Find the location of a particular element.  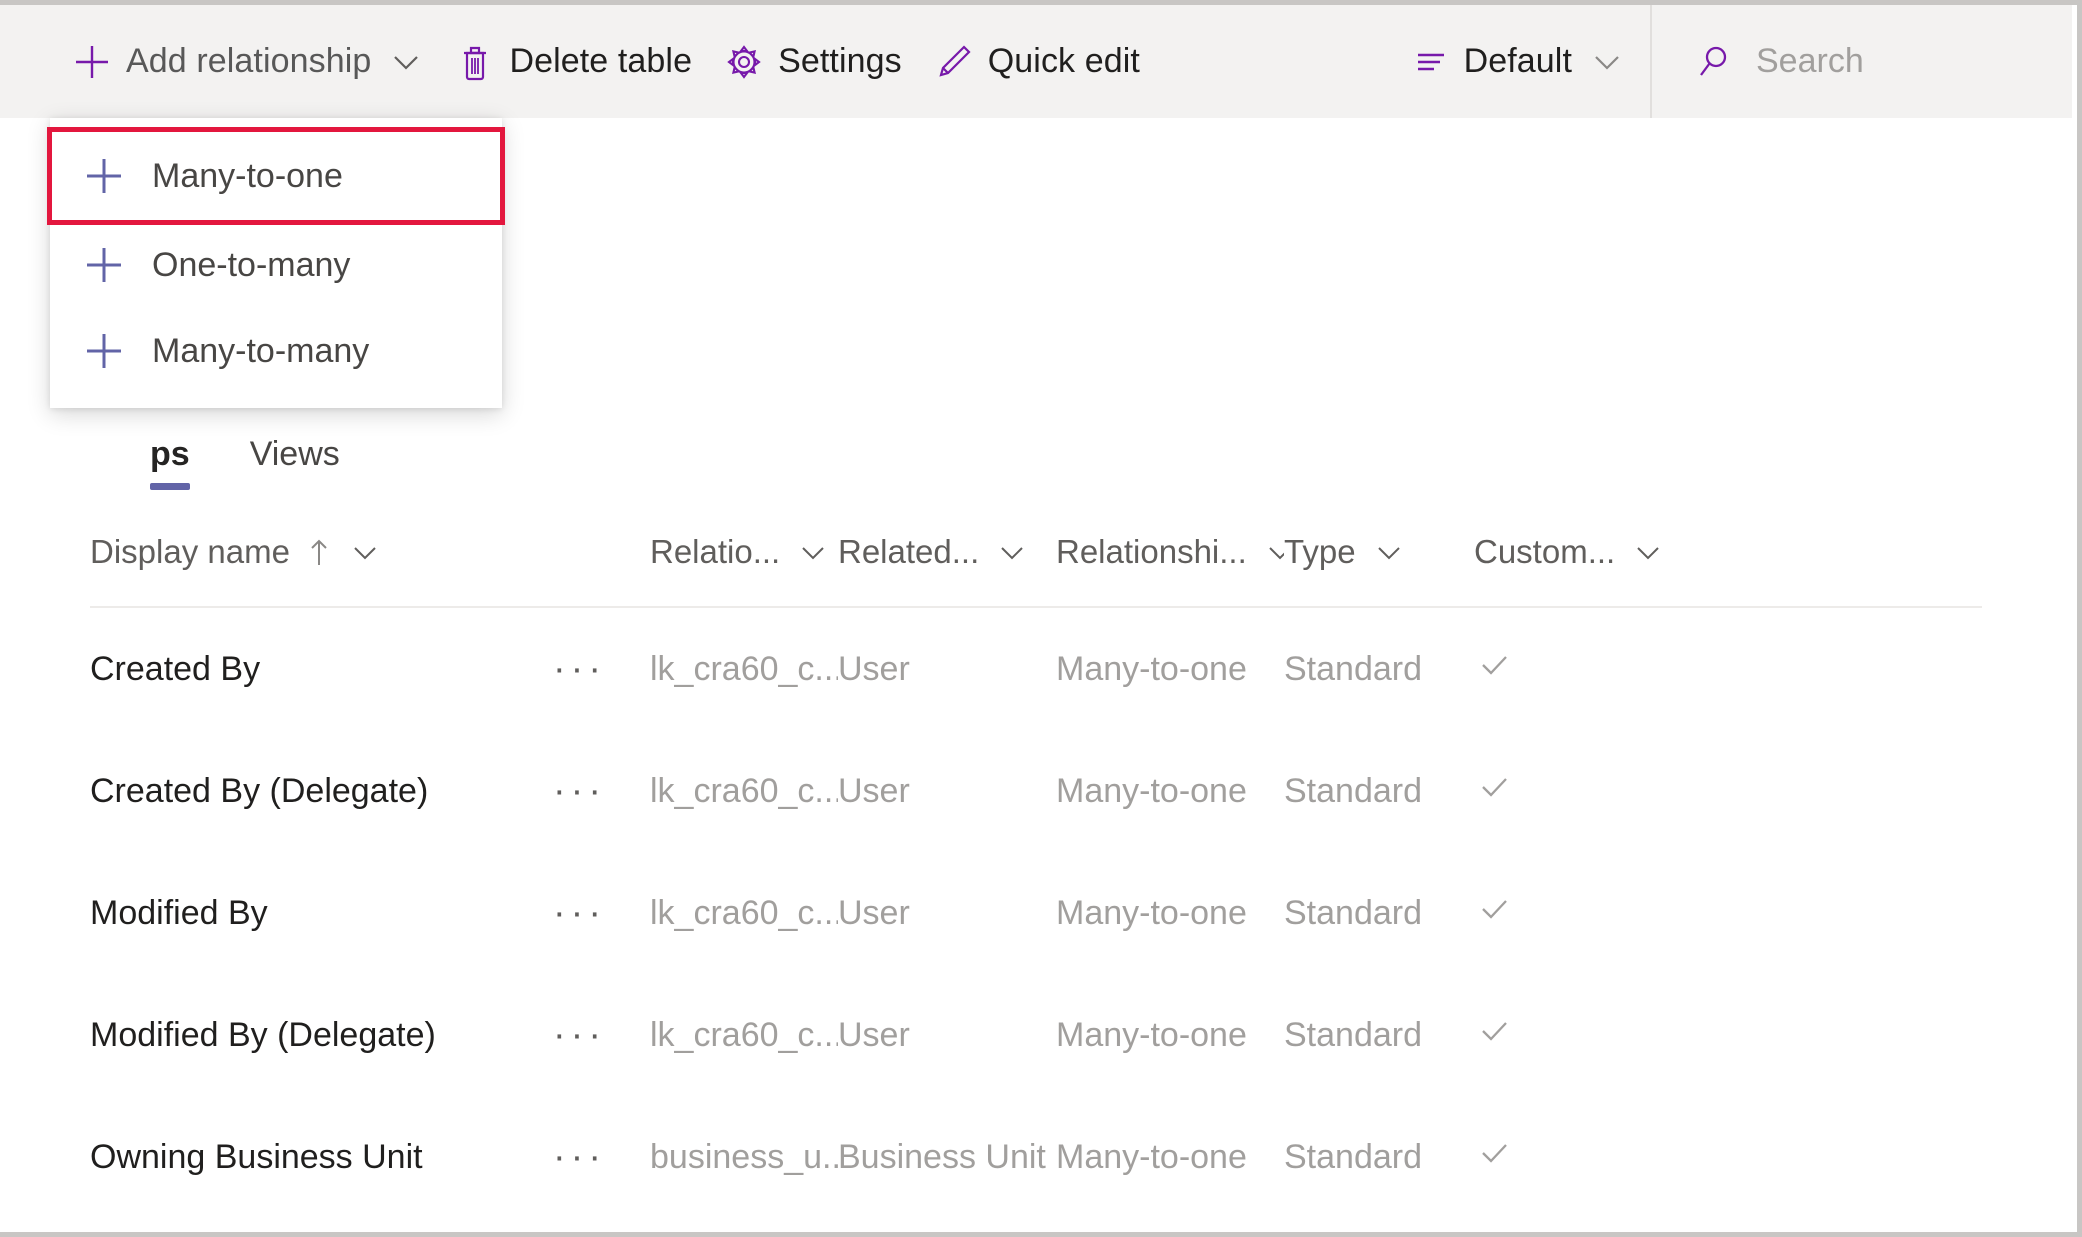

cell-display-name: Created By (Delegate) ··· is located at coordinates (370, 791).